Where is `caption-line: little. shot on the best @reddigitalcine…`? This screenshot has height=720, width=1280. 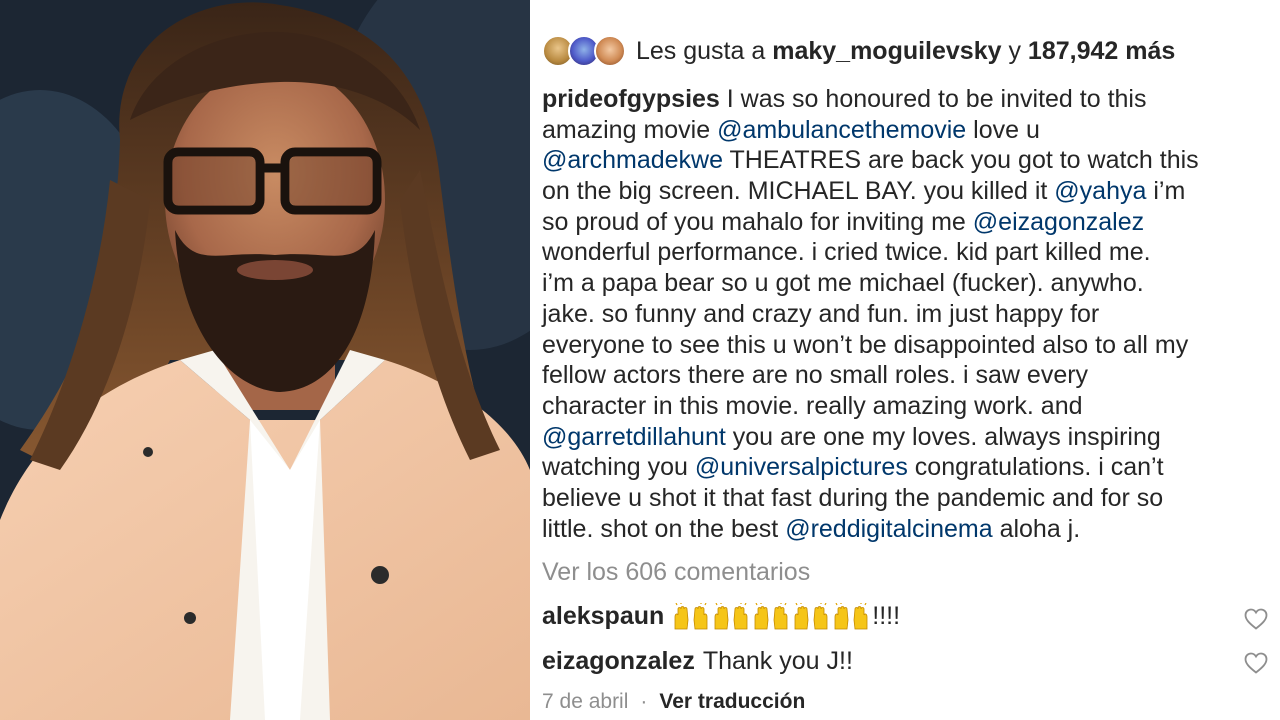 caption-line: little. shot on the best @reddigitalcine… is located at coordinates (910, 529).